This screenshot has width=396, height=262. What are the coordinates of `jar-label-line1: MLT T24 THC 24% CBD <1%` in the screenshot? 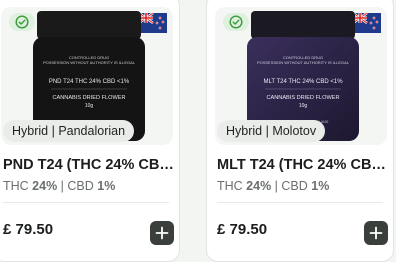 It's located at (303, 82).